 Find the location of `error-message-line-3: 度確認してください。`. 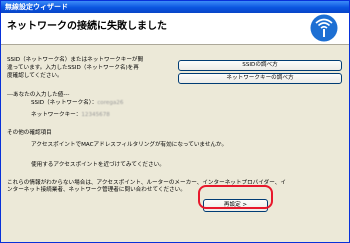

error-message-line-3: 度確認してください。 is located at coordinates (35, 76).